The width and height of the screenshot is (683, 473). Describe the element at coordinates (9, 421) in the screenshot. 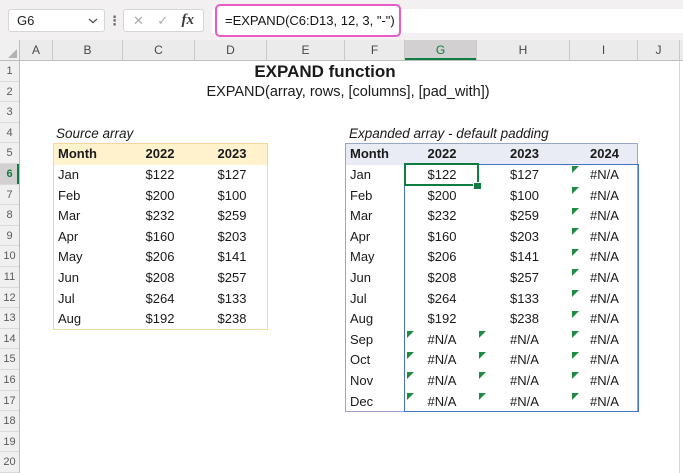

I see `row-header-18: 18` at that location.